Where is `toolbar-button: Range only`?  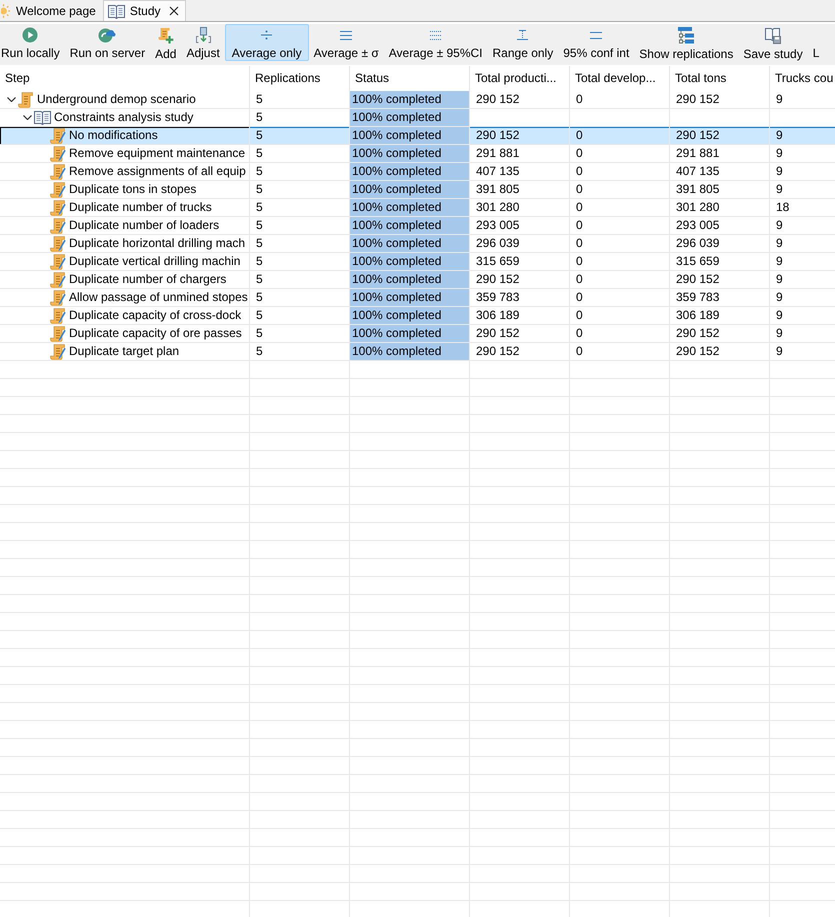
toolbar-button: Range only is located at coordinates (523, 42).